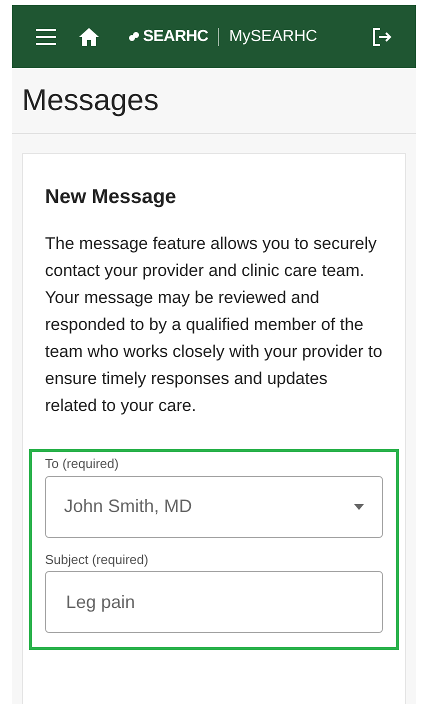  What do you see at coordinates (273, 36) in the screenshot?
I see `app-name: MySEARHC` at bounding box center [273, 36].